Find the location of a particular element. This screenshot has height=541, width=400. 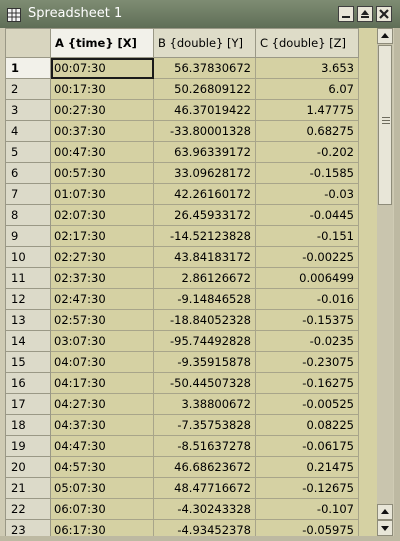

cell-b: 56.37830672 is located at coordinates (204, 68).